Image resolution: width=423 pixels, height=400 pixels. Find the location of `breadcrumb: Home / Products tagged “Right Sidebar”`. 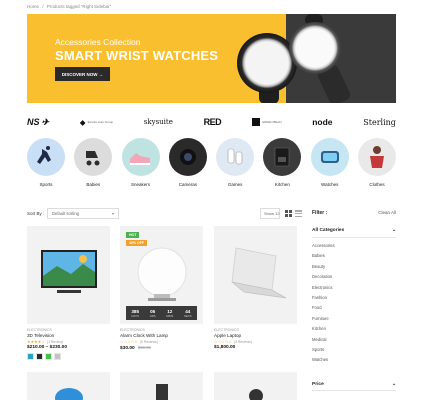

breadcrumb: Home / Products tagged “Right Sidebar” is located at coordinates (69, 6).